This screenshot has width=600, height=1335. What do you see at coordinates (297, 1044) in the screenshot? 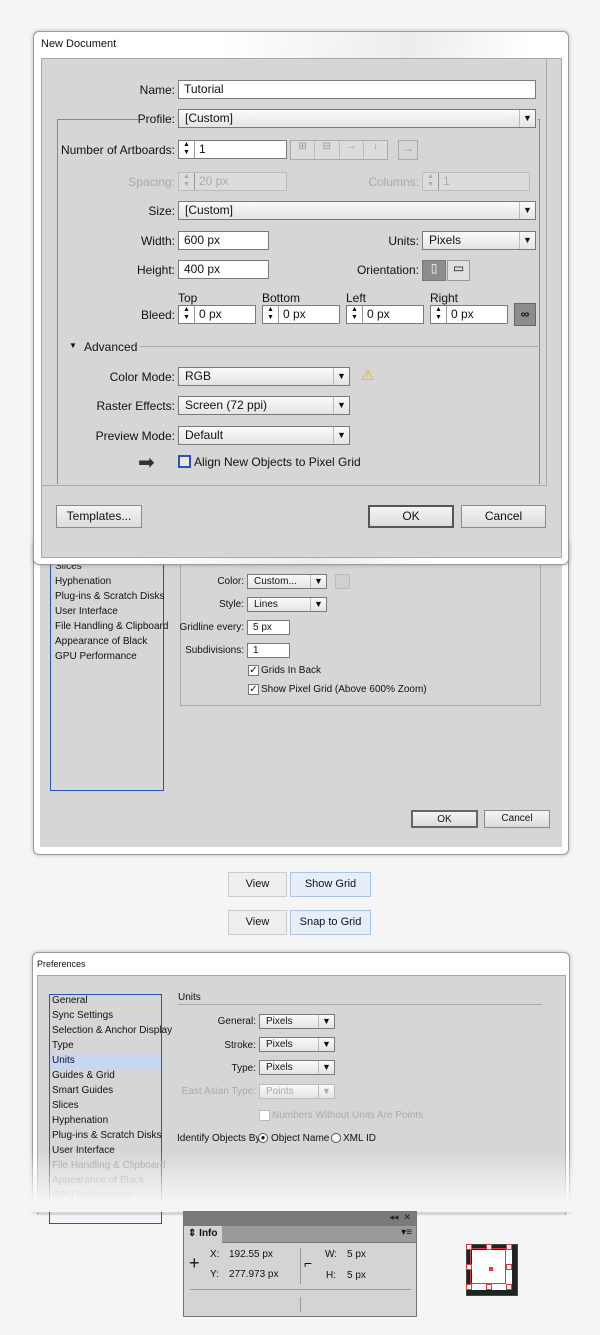
I see `stroke-select: Pixels ▼` at bounding box center [297, 1044].